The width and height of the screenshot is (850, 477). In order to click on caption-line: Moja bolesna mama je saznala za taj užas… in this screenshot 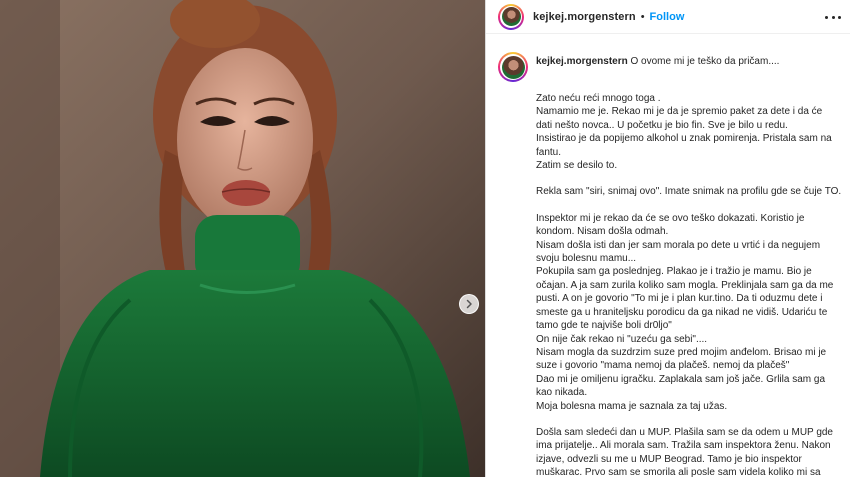, I will do `click(632, 406)`.